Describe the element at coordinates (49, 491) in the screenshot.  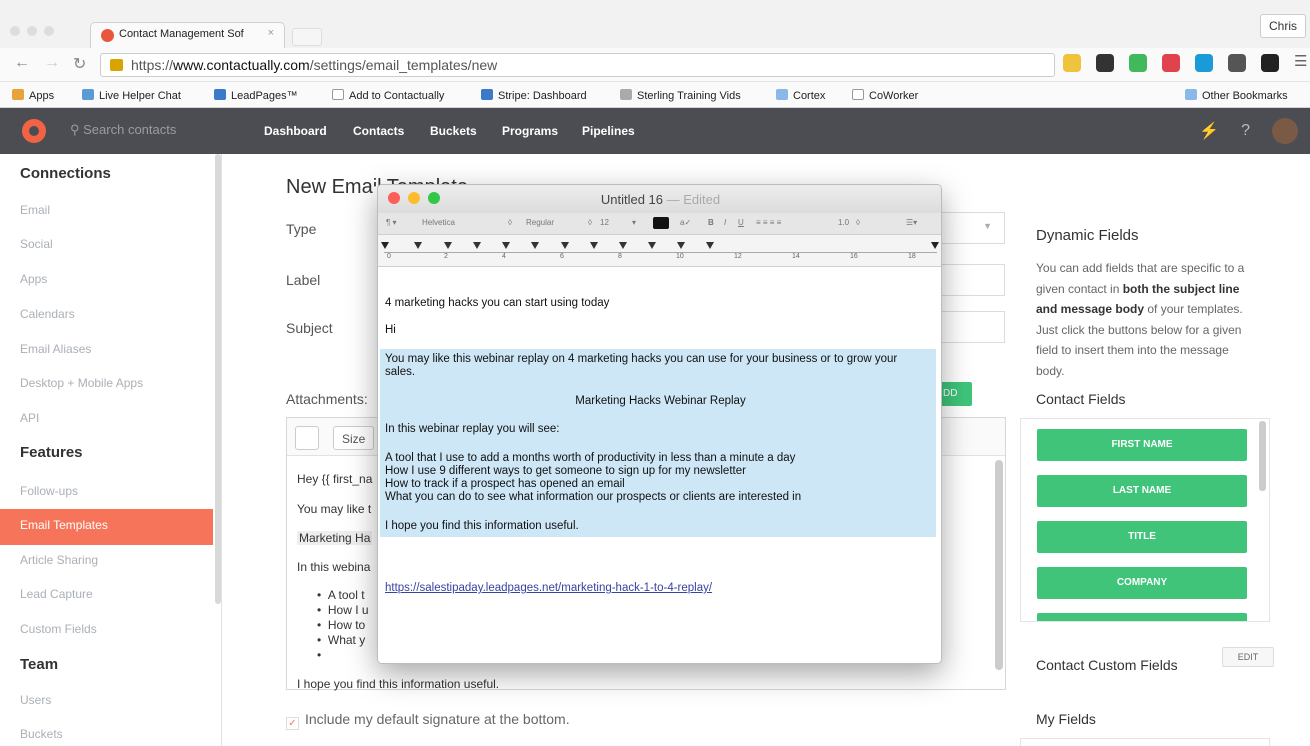
I see `sidebar-item-follow-ups: Follow-ups` at that location.